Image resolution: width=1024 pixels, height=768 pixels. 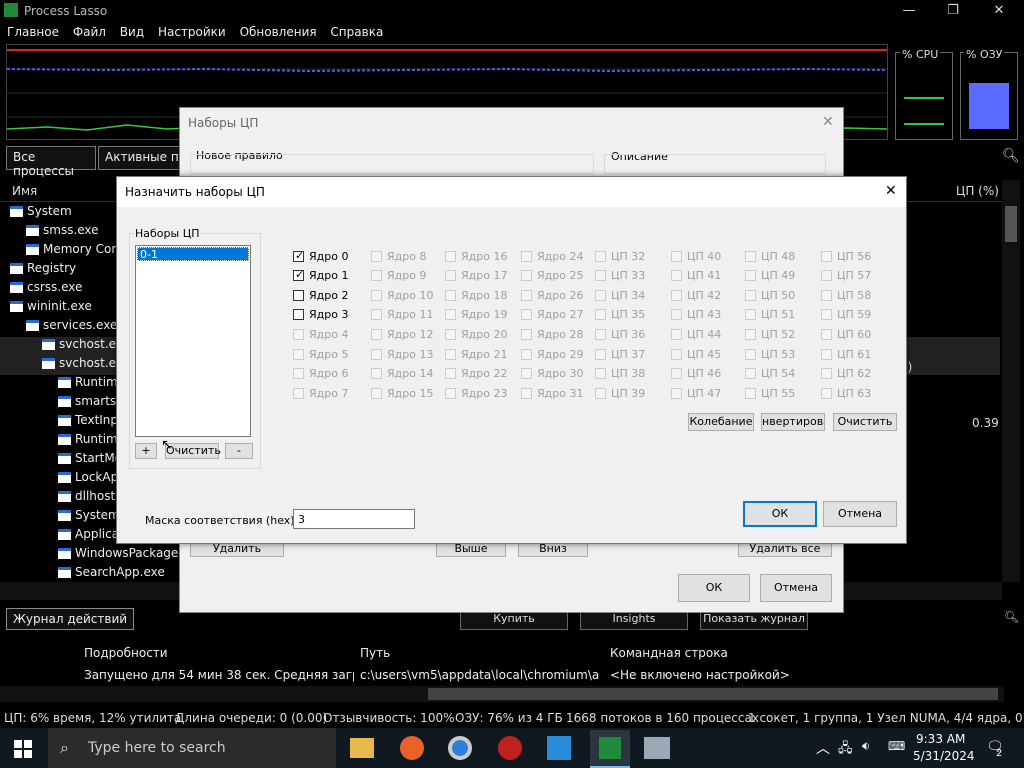 I want to click on keyboard-icon: ⌨, so click(x=896, y=746).